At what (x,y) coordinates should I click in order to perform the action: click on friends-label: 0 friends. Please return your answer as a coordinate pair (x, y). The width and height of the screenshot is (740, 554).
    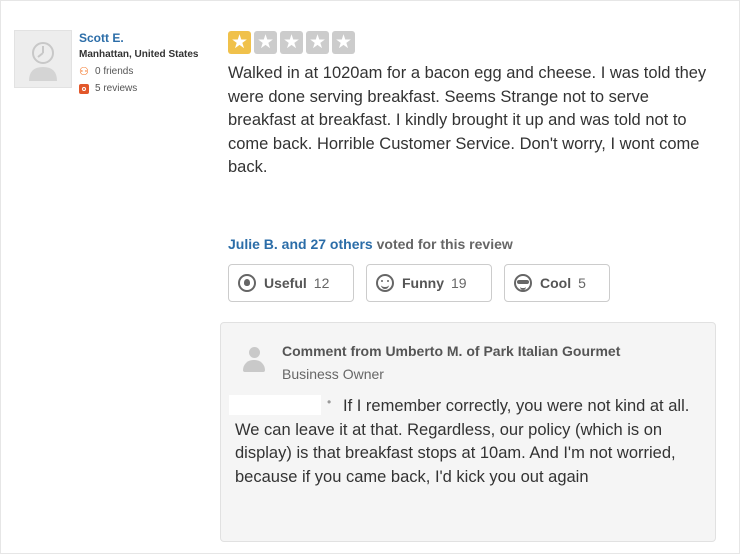
    Looking at the image, I should click on (114, 71).